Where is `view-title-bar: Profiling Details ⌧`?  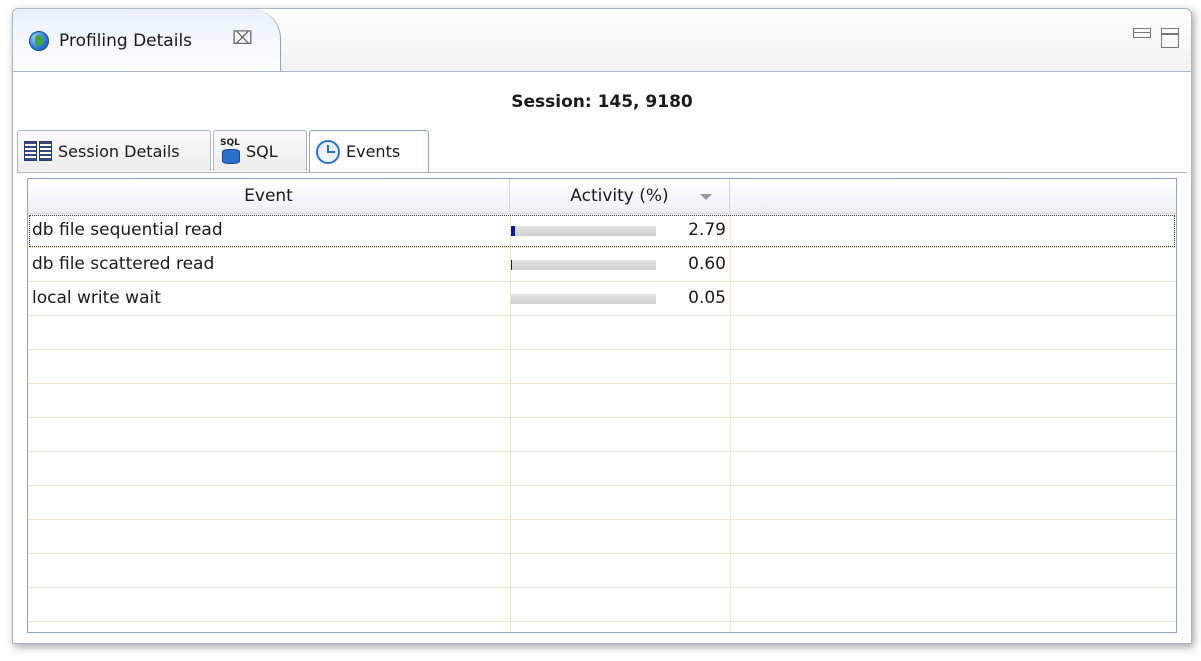 view-title-bar: Profiling Details ⌧ is located at coordinates (602, 39).